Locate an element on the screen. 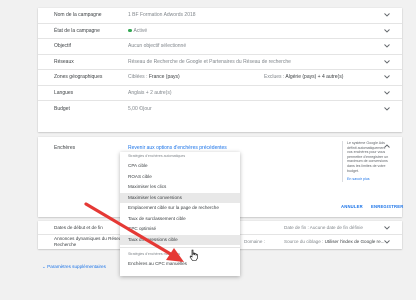 The height and width of the screenshot is (300, 416). setting-value: Anglais + 2 autre(s) is located at coordinates (150, 92).